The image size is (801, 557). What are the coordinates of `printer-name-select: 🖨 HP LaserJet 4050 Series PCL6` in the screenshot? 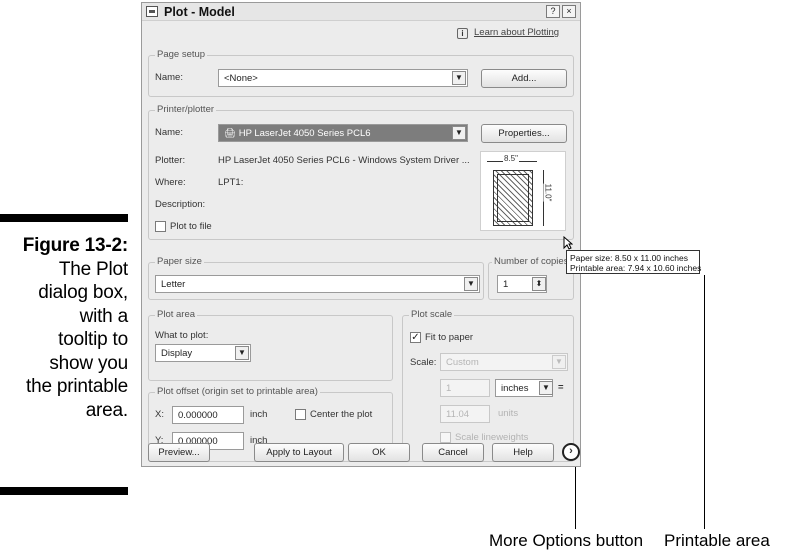 It's located at (343, 133).